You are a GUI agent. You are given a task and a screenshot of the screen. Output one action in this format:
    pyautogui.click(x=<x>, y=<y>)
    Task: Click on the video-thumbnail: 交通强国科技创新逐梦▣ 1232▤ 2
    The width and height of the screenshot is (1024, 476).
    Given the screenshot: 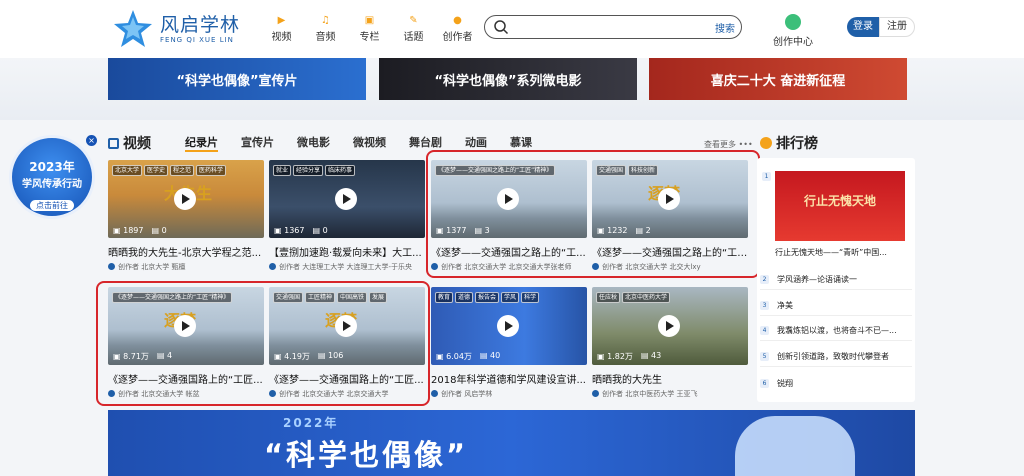 What is the action you would take?
    pyautogui.click(x=670, y=199)
    